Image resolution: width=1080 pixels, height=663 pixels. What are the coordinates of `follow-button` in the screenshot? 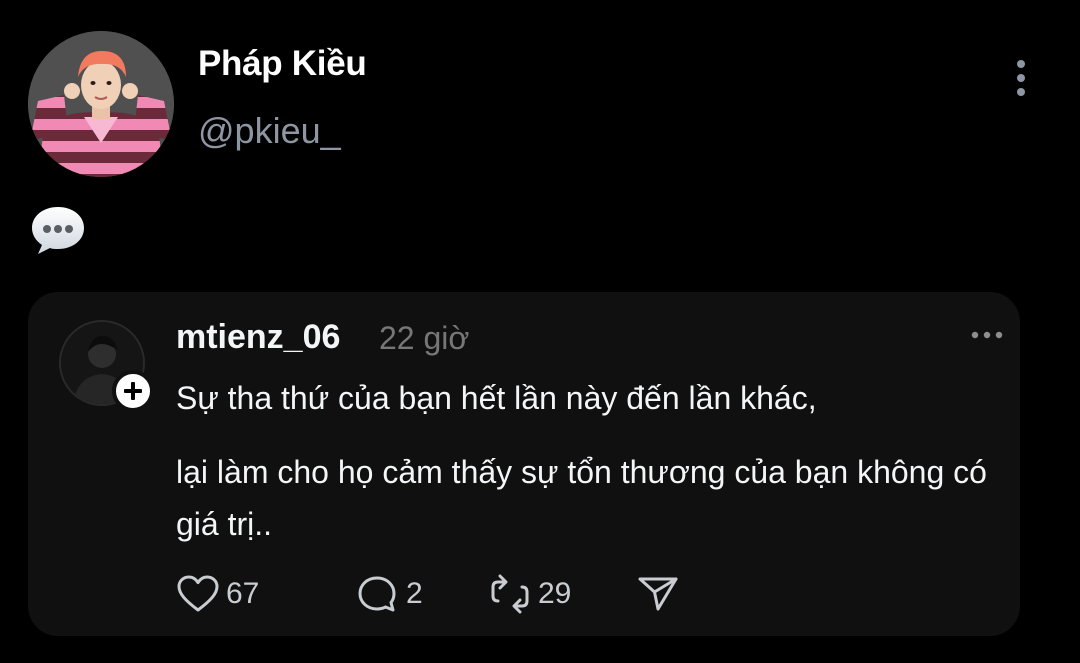 It's located at (133, 391).